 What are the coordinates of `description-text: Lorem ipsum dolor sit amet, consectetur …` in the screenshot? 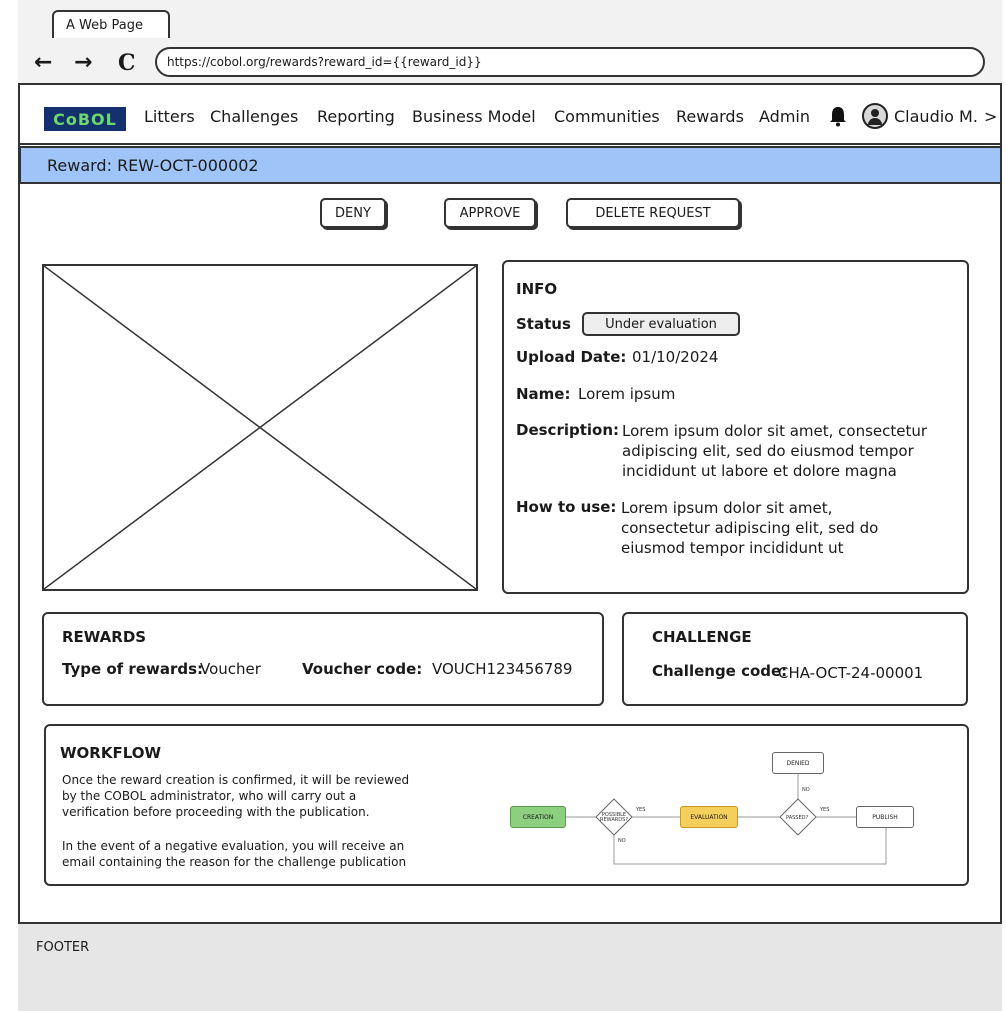 It's located at (774, 451).